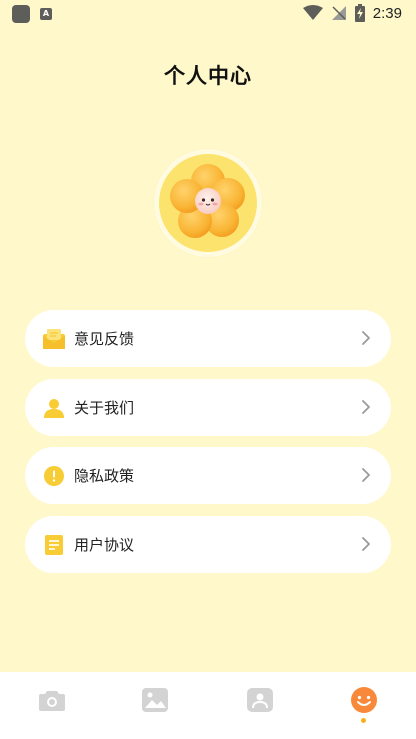  What do you see at coordinates (338, 13) in the screenshot?
I see `no-signal-icon` at bounding box center [338, 13].